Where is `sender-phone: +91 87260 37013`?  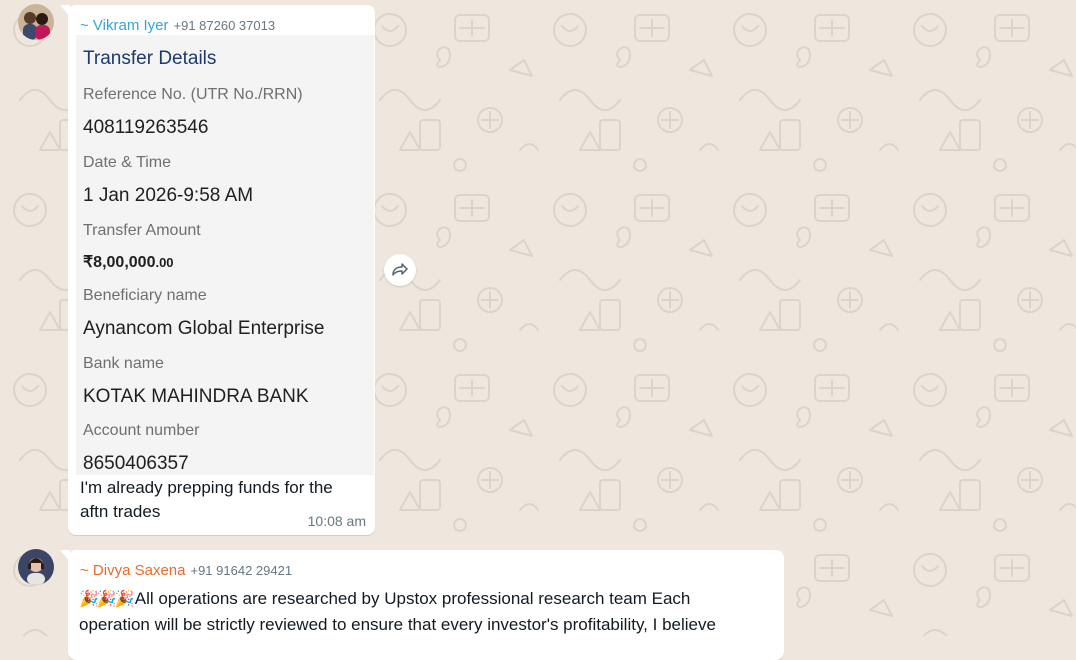
sender-phone: +91 87260 37013 is located at coordinates (224, 25).